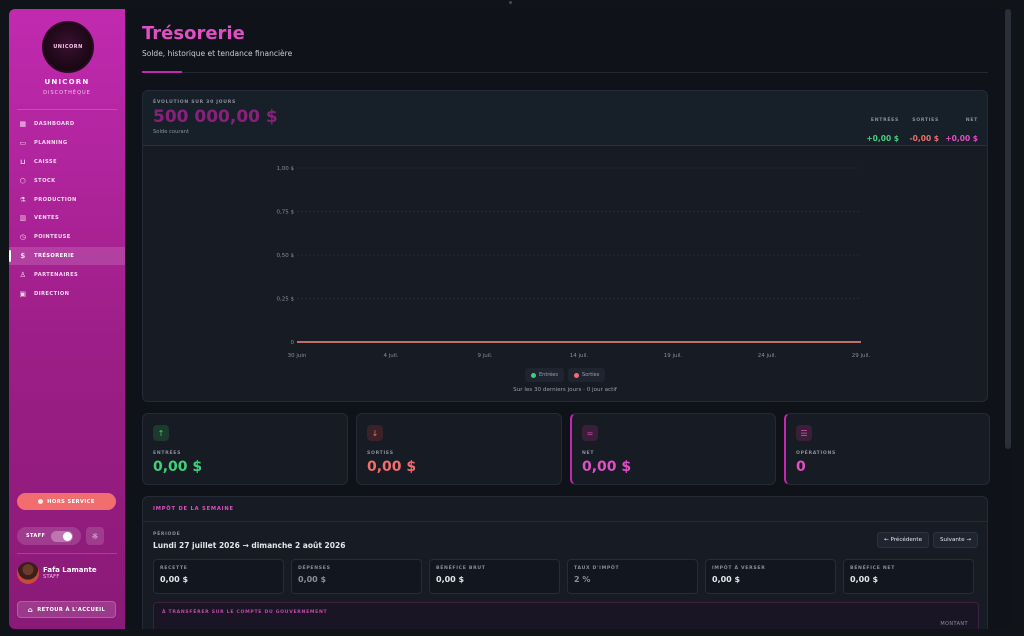  What do you see at coordinates (590, 433) in the screenshot?
I see `equals-icon: =` at bounding box center [590, 433].